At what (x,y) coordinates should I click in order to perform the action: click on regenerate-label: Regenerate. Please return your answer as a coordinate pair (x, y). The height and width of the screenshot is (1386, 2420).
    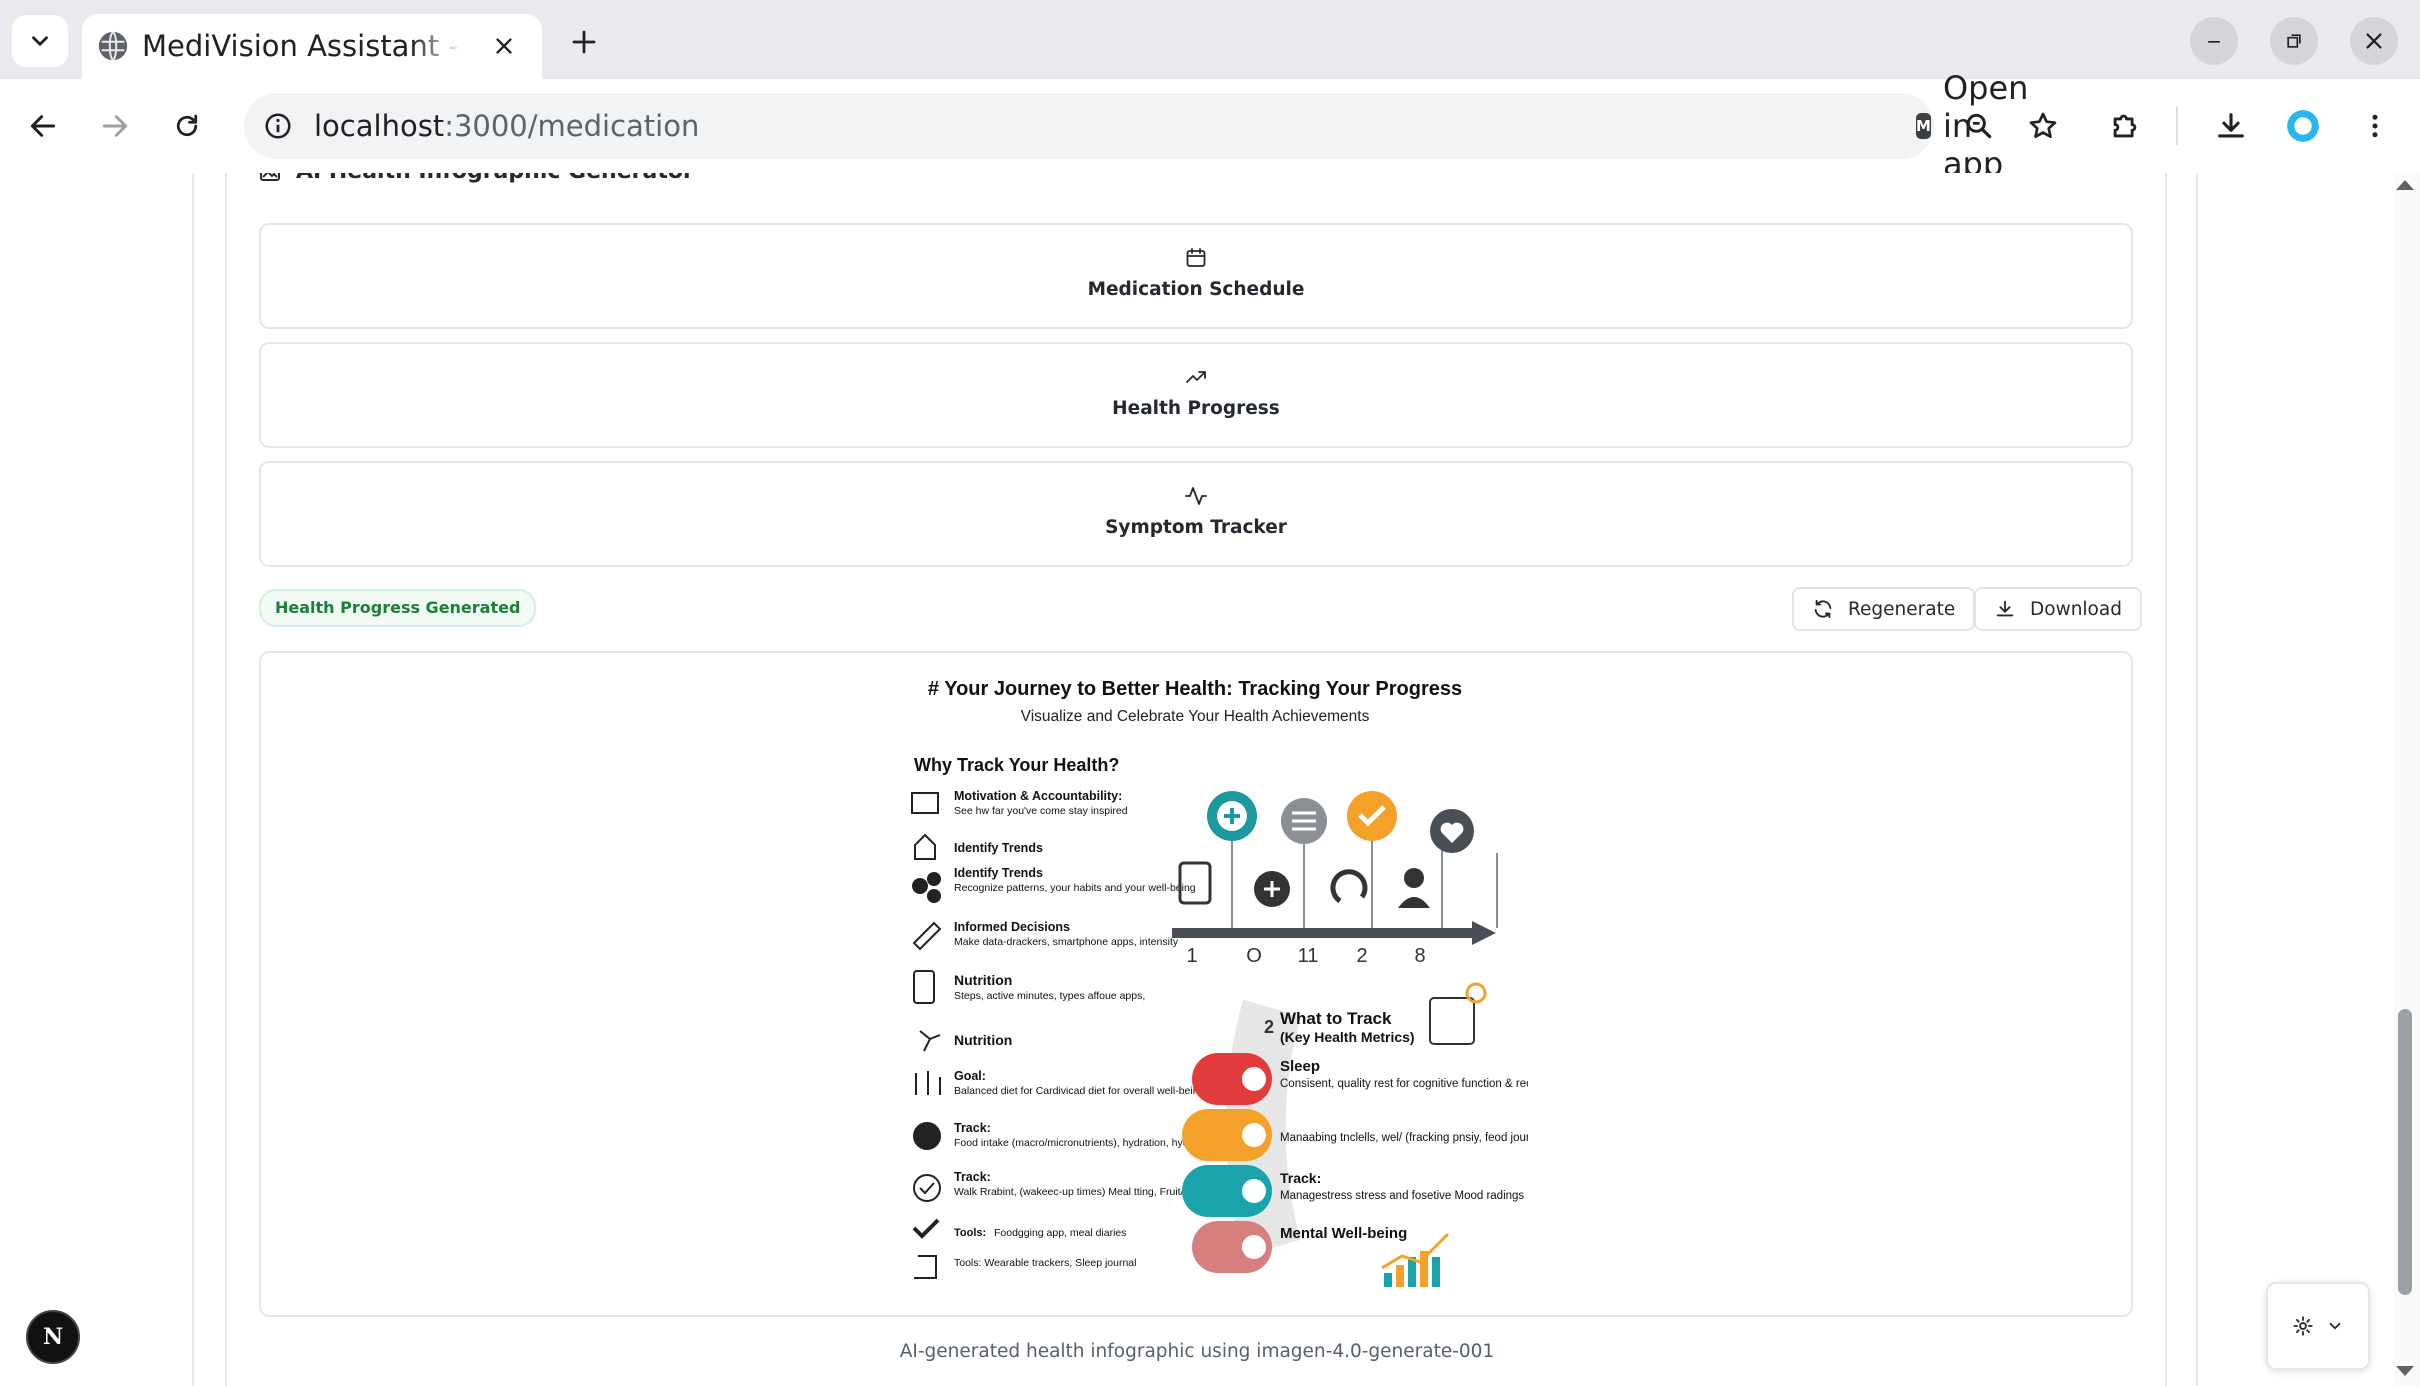
    Looking at the image, I should click on (1902, 609).